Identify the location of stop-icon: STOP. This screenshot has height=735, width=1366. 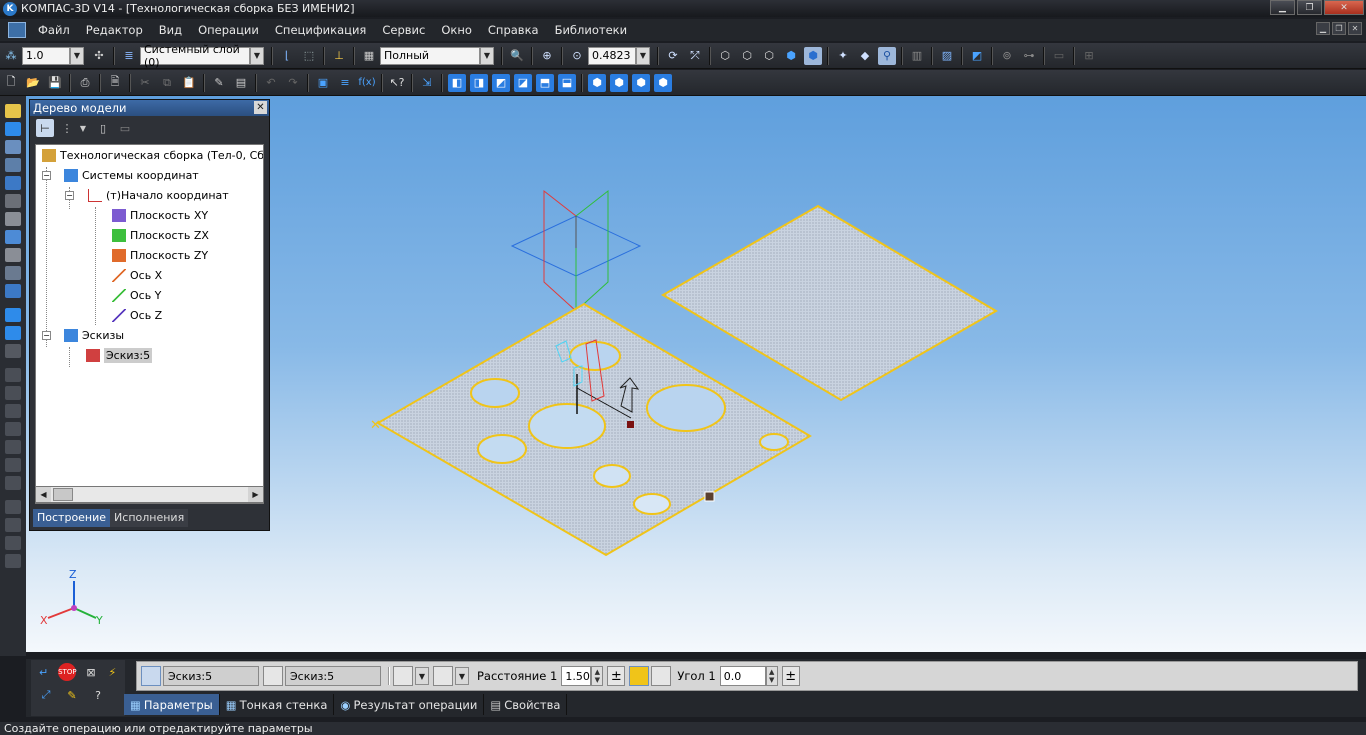
(67, 672).